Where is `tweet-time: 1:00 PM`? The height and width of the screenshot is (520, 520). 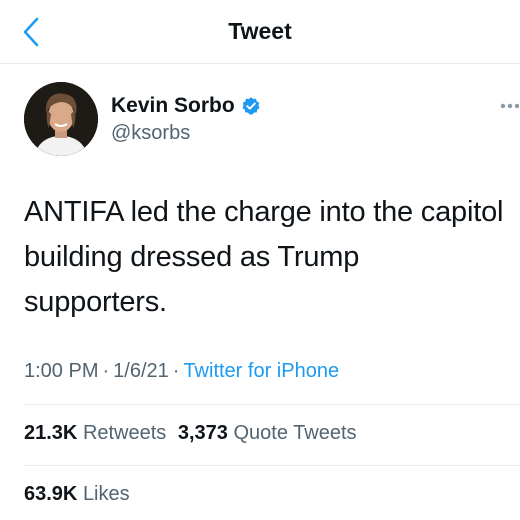 tweet-time: 1:00 PM is located at coordinates (61, 371).